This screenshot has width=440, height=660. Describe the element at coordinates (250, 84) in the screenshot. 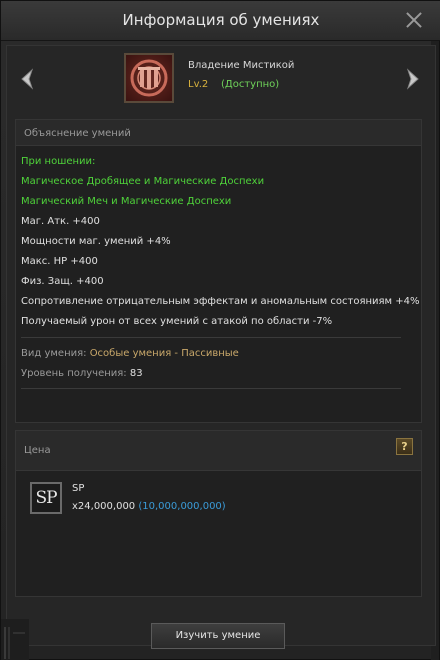

I see `skill-availability: (Доступно)` at that location.